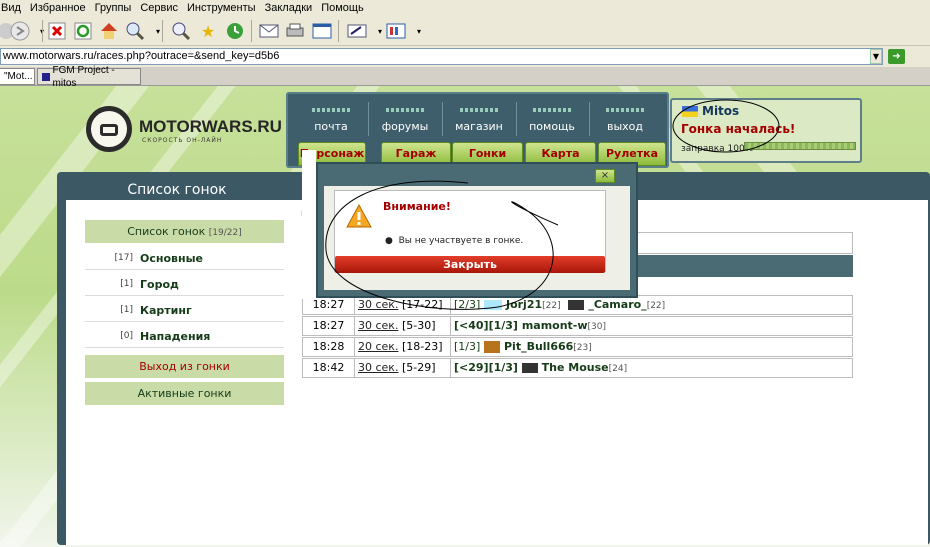 This screenshot has height=547, width=930. What do you see at coordinates (184, 284) in the screenshot?
I see `race-category-city: [1] Город` at bounding box center [184, 284].